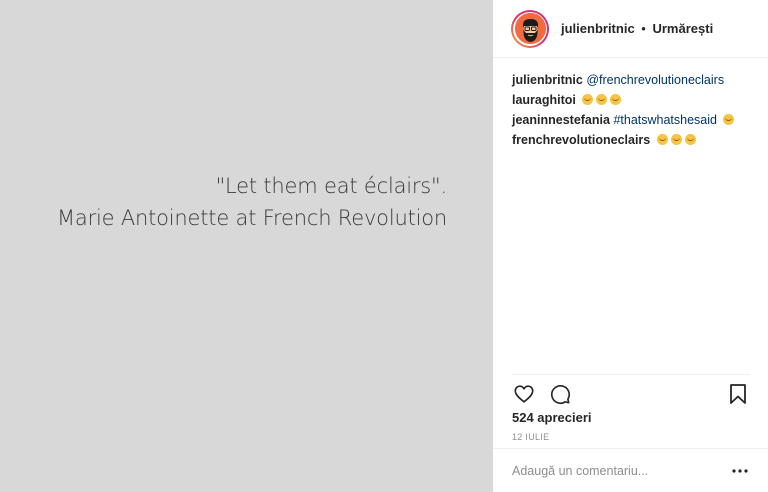  I want to click on following-button: Urmărești, so click(682, 28).